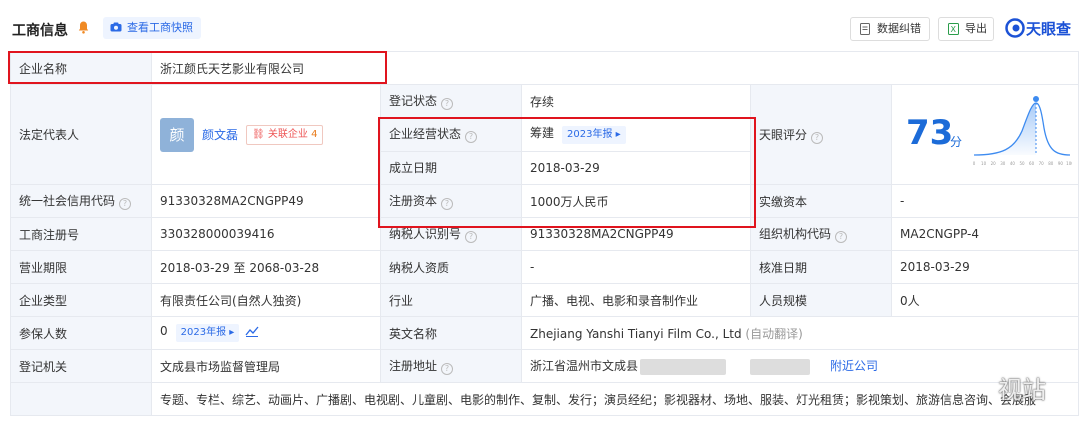 Image resolution: width=1080 pixels, height=423 pixels. I want to click on export-label: 导出, so click(976, 28).